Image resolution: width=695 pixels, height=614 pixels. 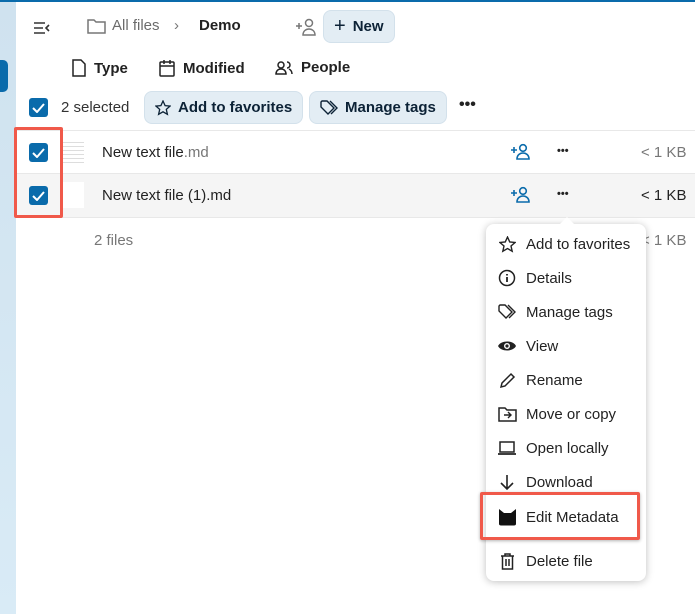 What do you see at coordinates (566, 448) in the screenshot?
I see `menu-item-open-locally: Open locally` at bounding box center [566, 448].